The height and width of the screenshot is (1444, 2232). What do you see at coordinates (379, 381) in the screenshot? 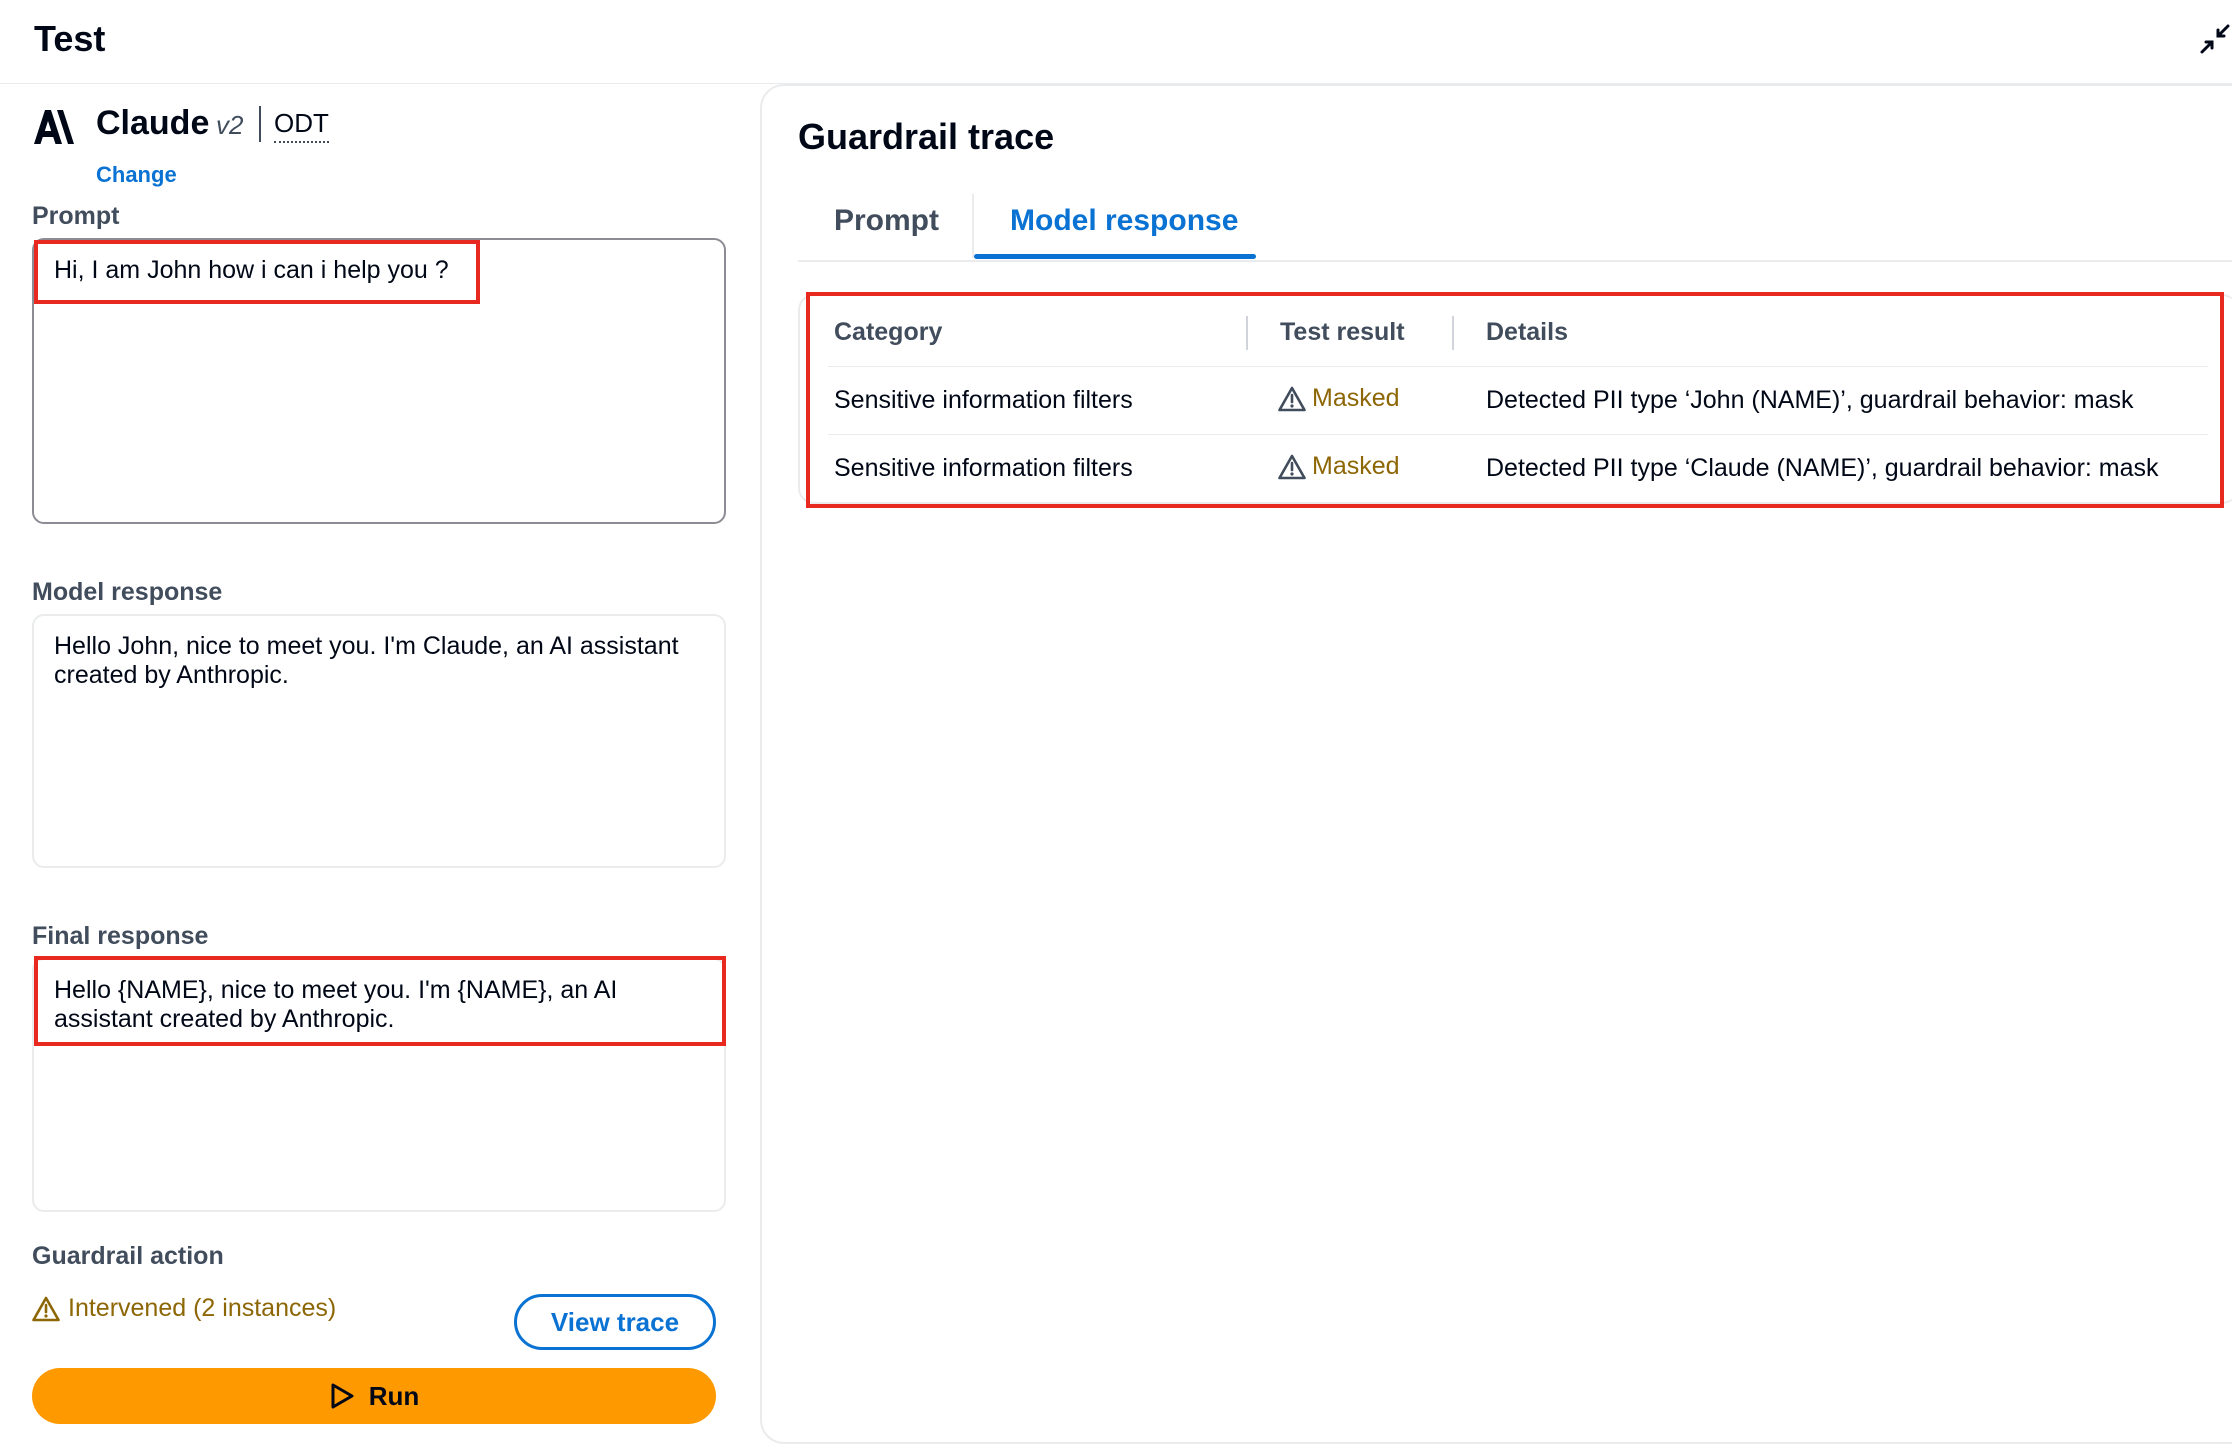
I see `prompt-input: Hi, I am John how i can i help you ?` at bounding box center [379, 381].